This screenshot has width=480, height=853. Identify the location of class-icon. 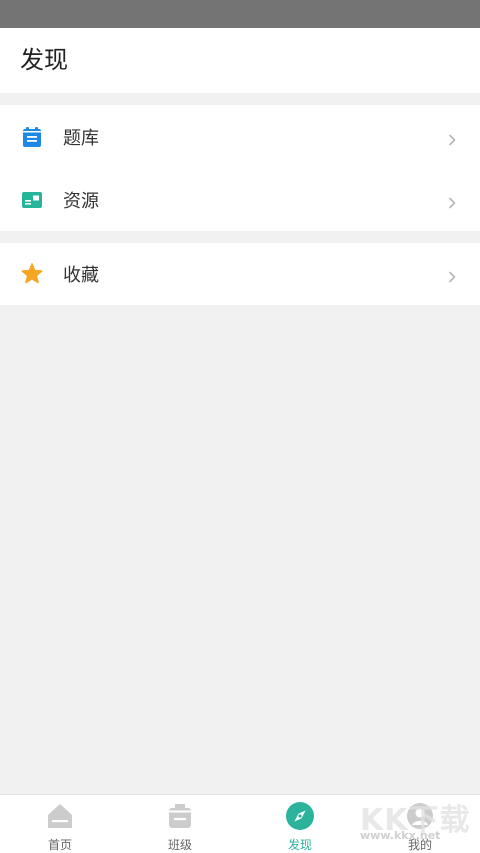
(180, 816).